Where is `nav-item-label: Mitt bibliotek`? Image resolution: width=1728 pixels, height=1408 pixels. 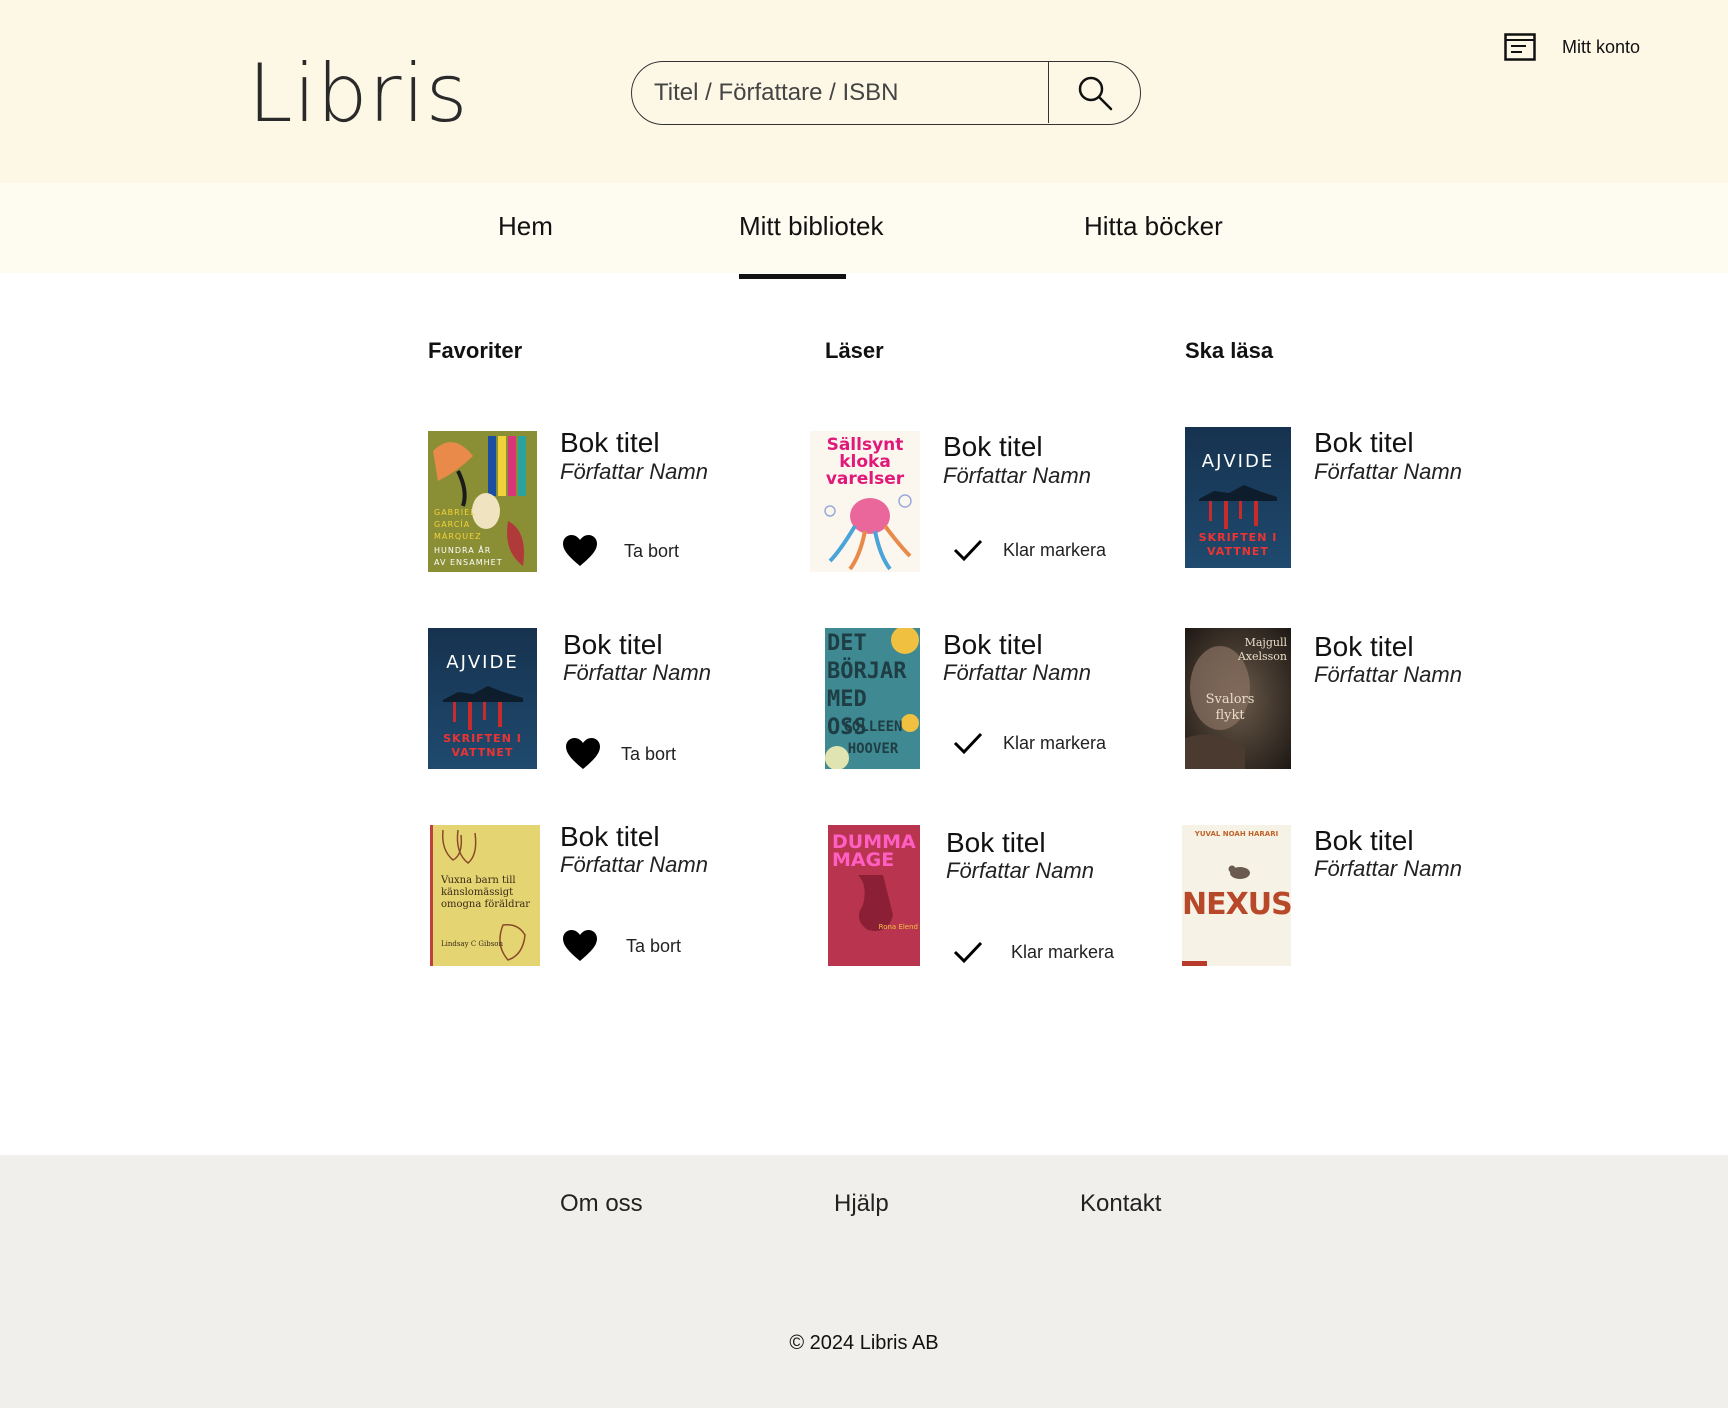 nav-item-label: Mitt bibliotek is located at coordinates (811, 226).